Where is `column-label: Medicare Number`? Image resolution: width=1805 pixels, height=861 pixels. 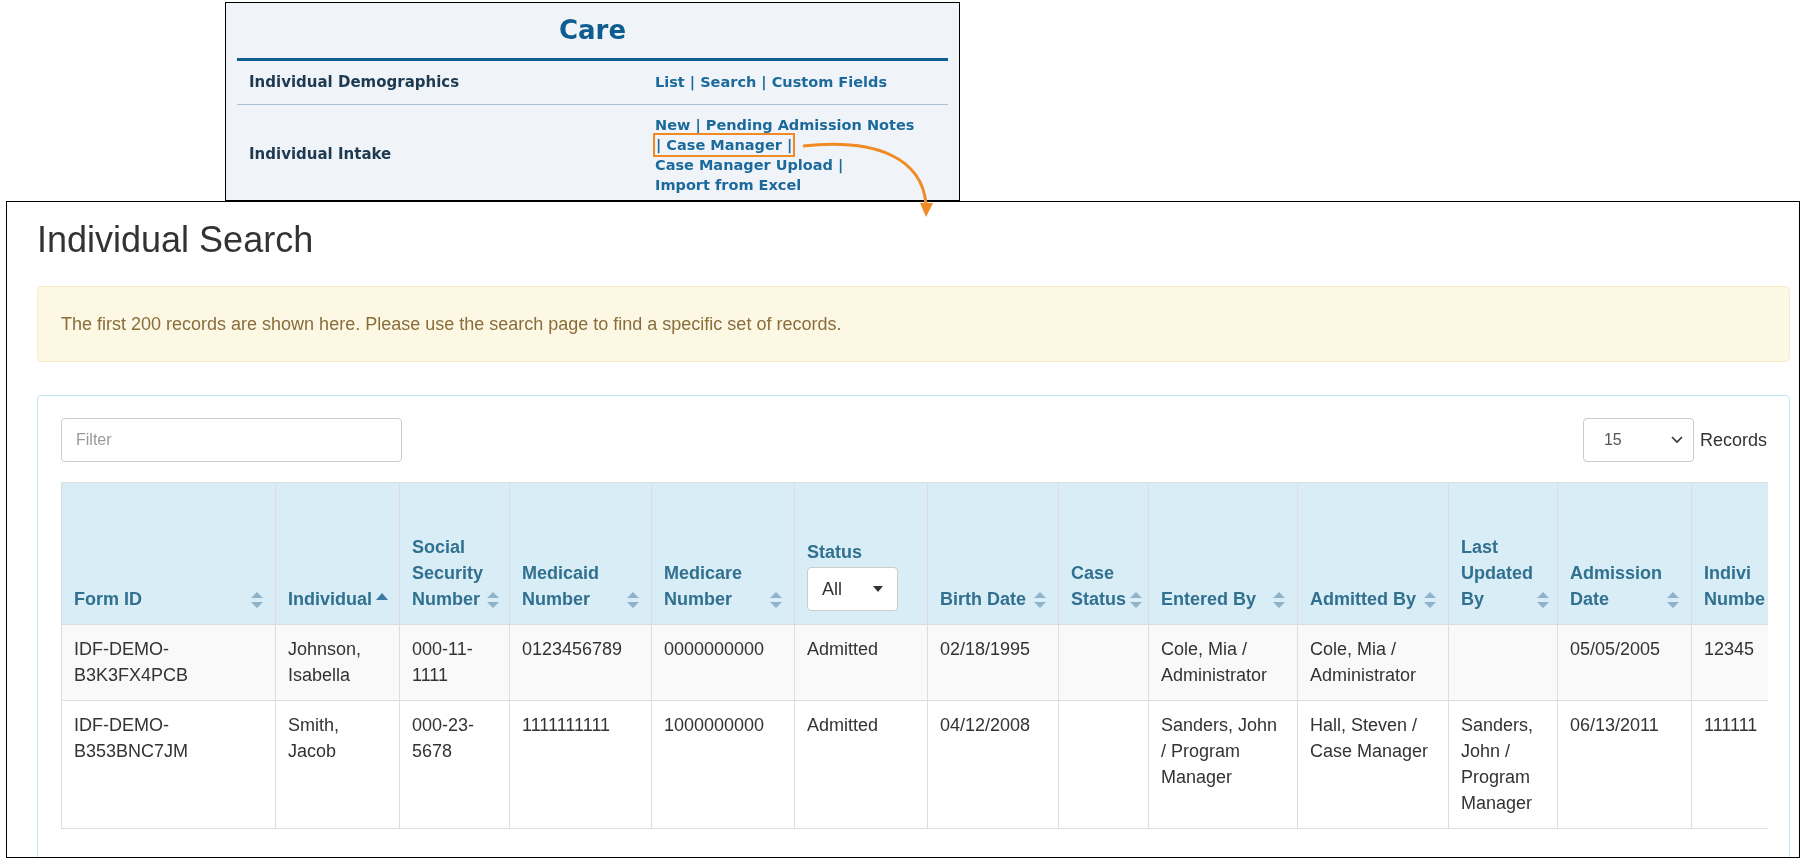 column-label: Medicare Number is located at coordinates (704, 586).